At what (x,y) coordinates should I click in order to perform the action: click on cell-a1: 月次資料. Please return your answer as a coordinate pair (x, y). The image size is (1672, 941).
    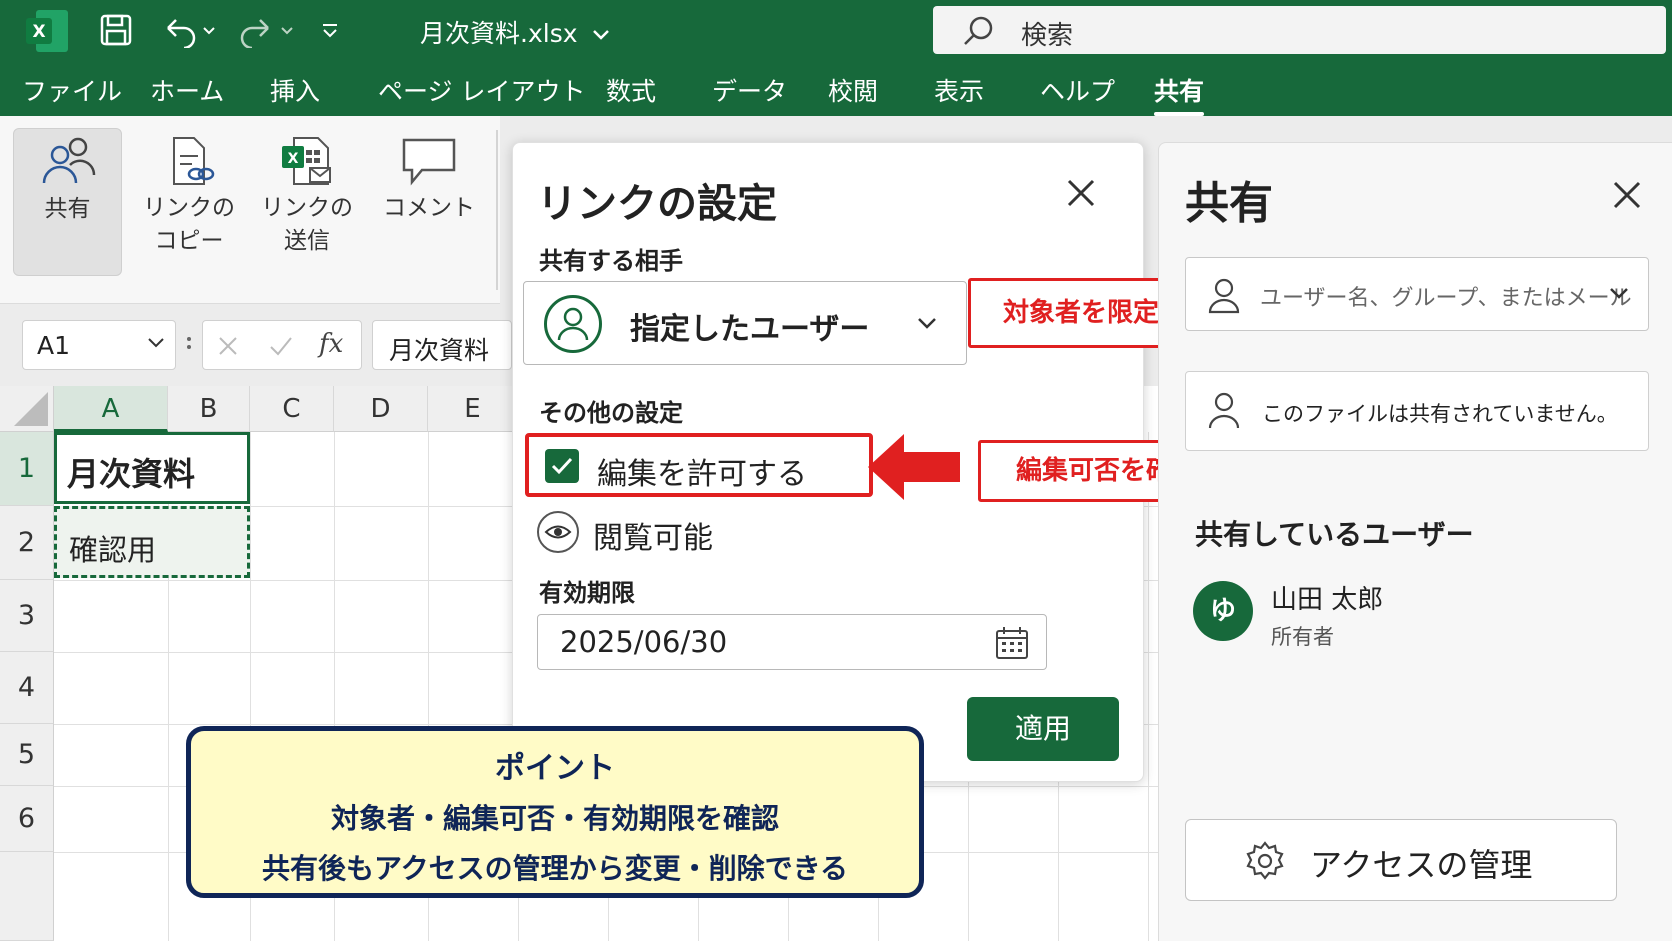
    Looking at the image, I should click on (152, 468).